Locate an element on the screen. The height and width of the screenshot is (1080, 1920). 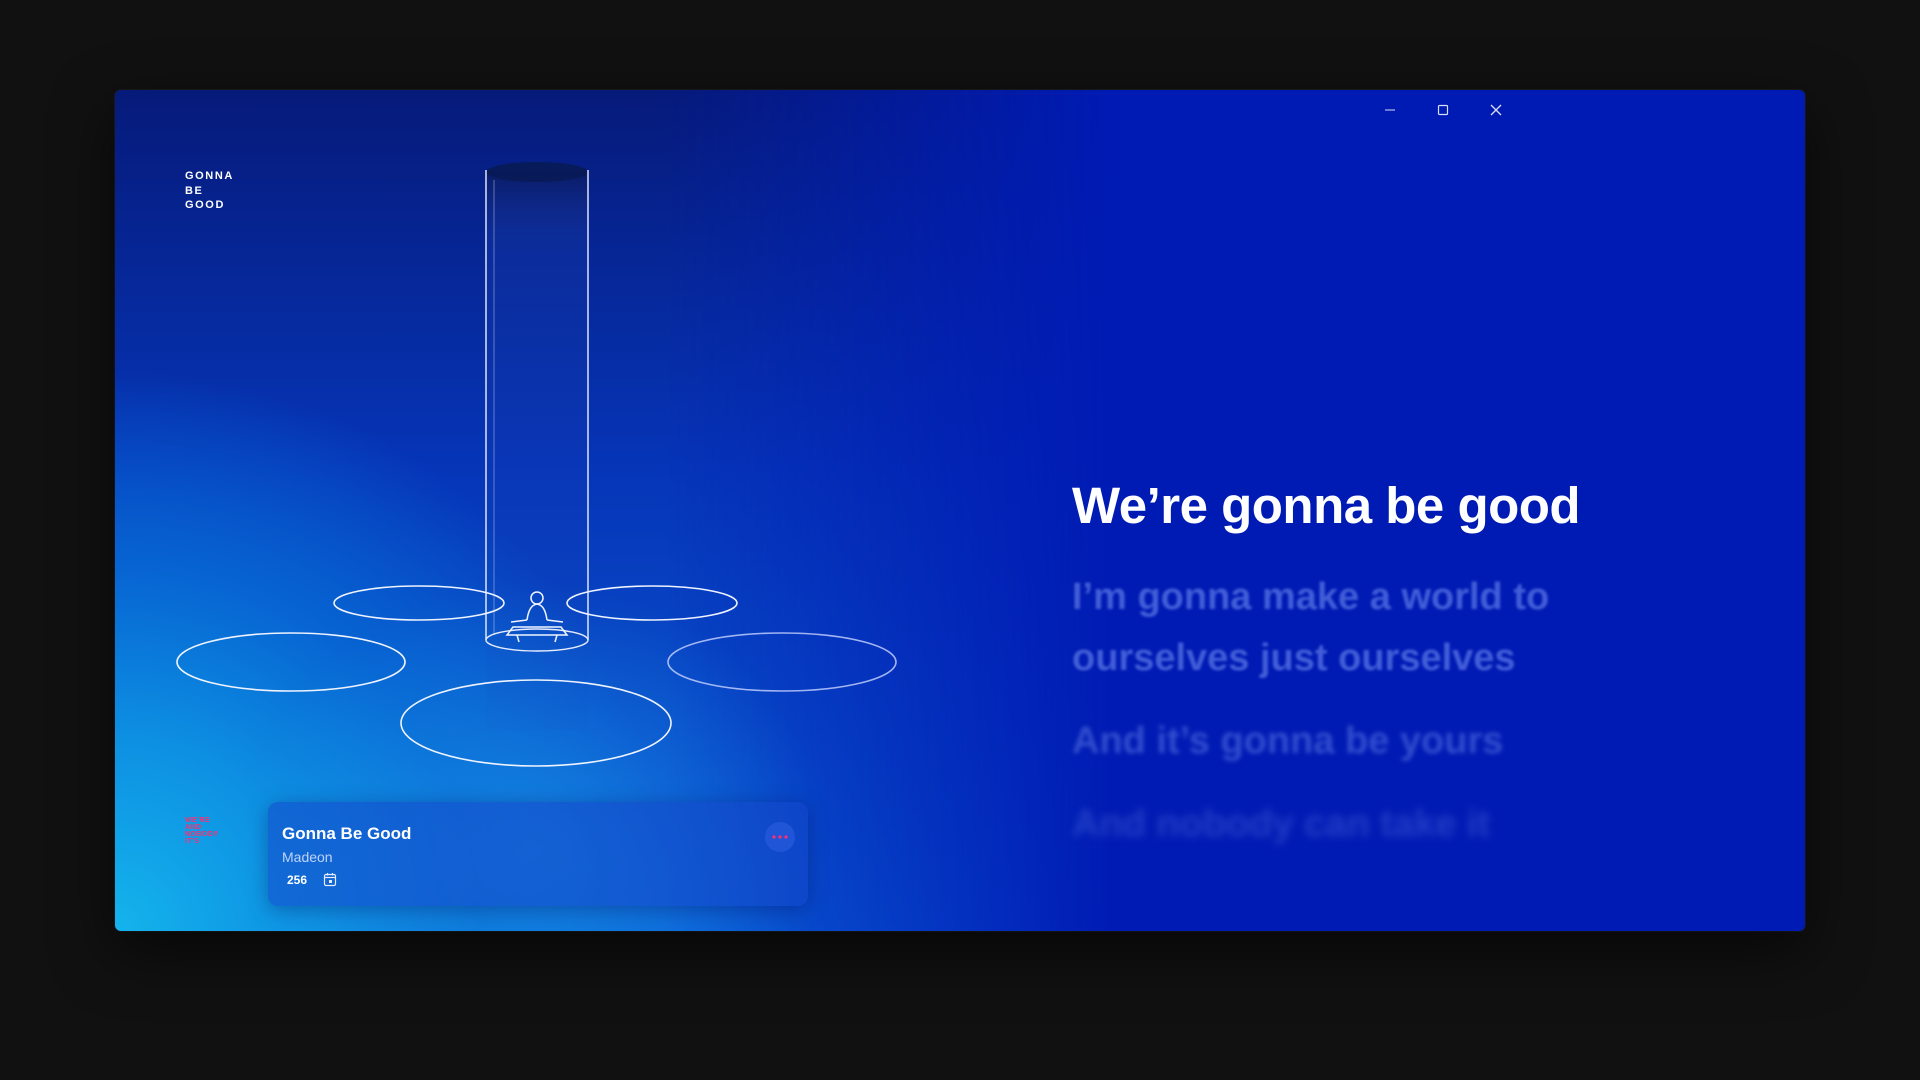
play-count: 256 is located at coordinates (297, 880).